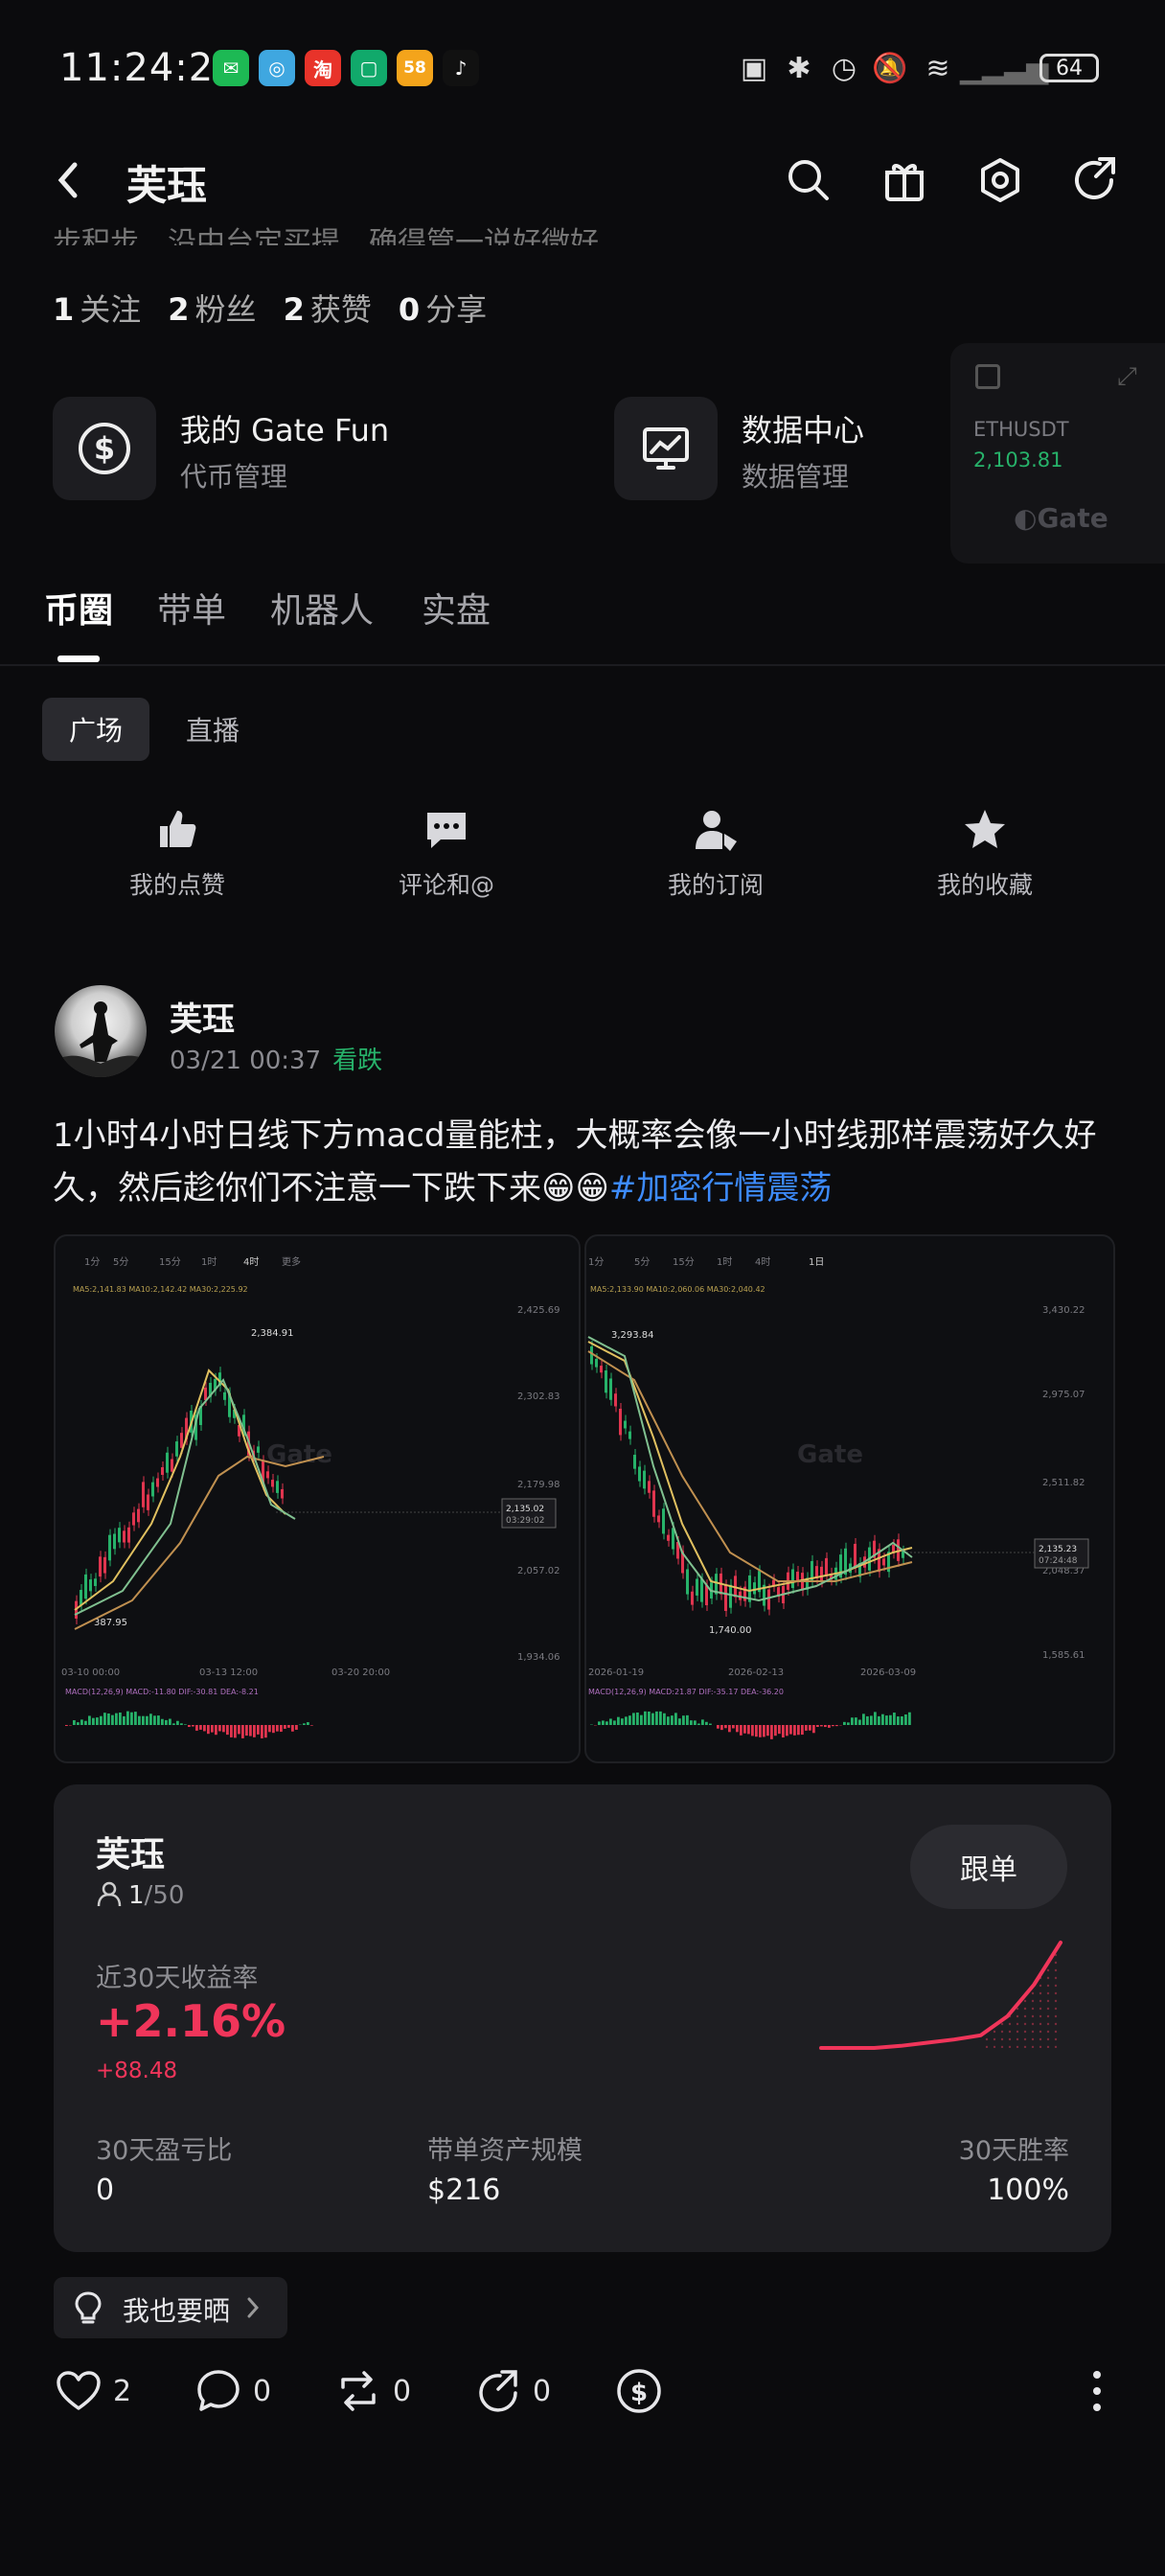 This screenshot has width=1165, height=2576. Describe the element at coordinates (447, 854) in the screenshot. I see `comments-mentions-button: 评论和@` at that location.